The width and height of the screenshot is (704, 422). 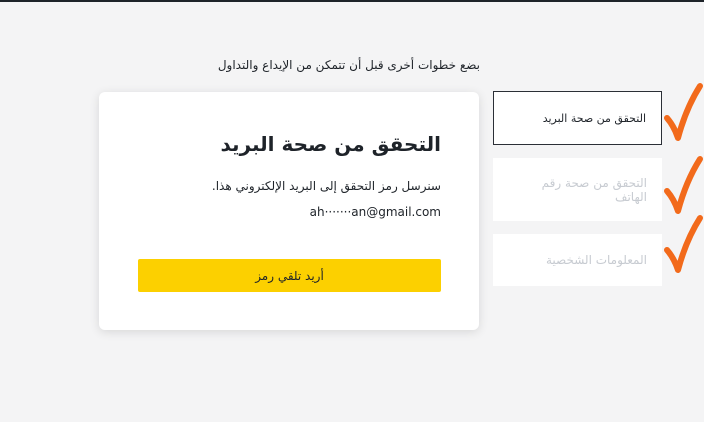 I want to click on step-label: المعلومات الشخصية, so click(x=596, y=260).